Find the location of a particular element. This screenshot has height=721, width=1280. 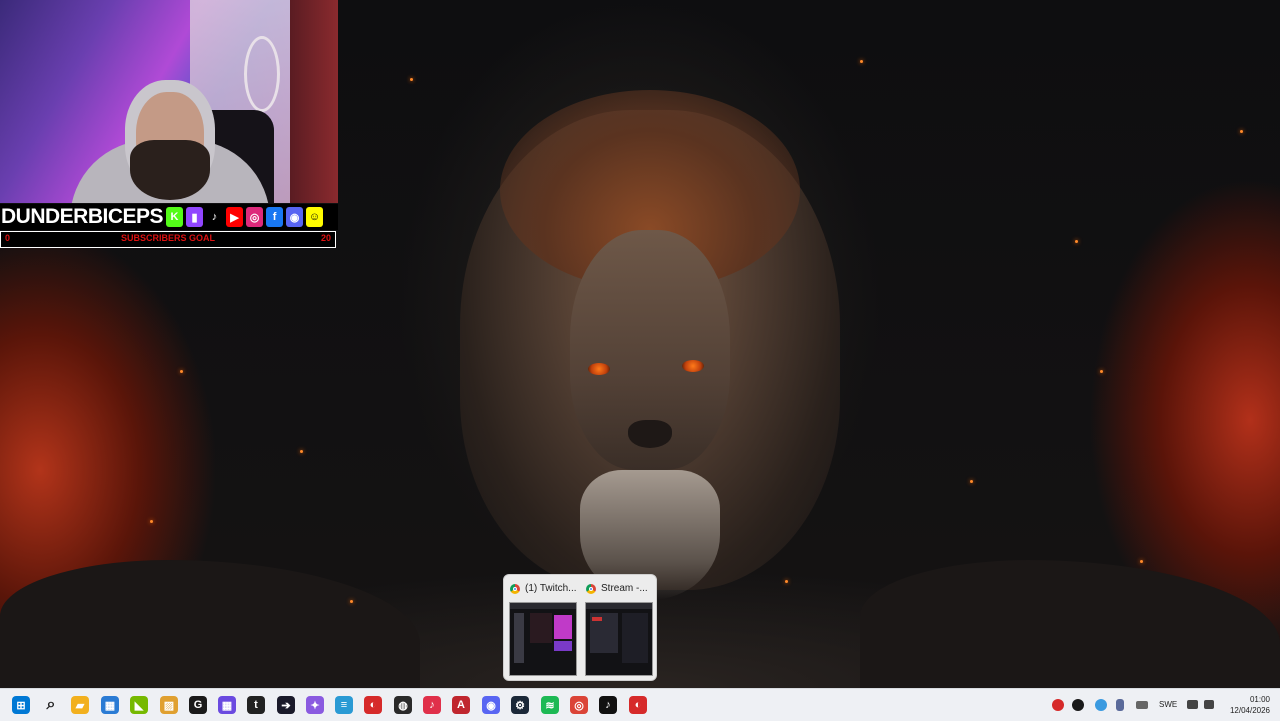

keyboard-icon is located at coordinates (1142, 705).